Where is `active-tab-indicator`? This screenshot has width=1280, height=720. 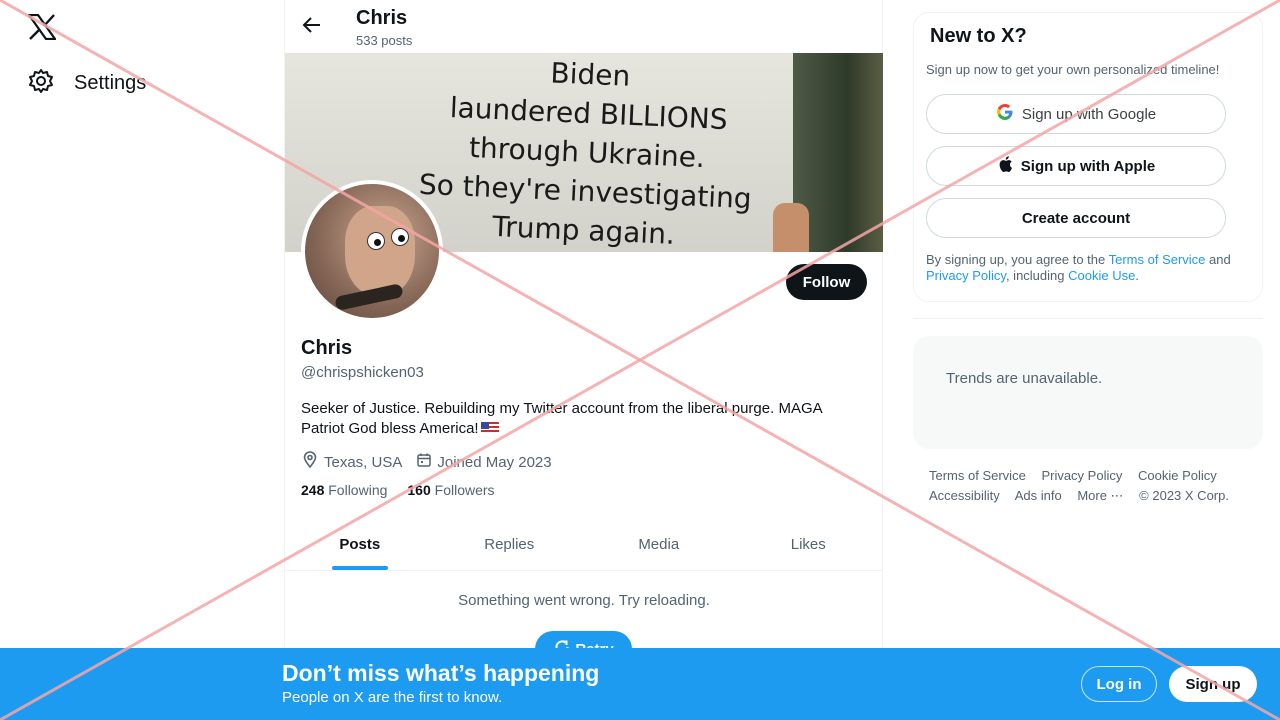
active-tab-indicator is located at coordinates (359, 568).